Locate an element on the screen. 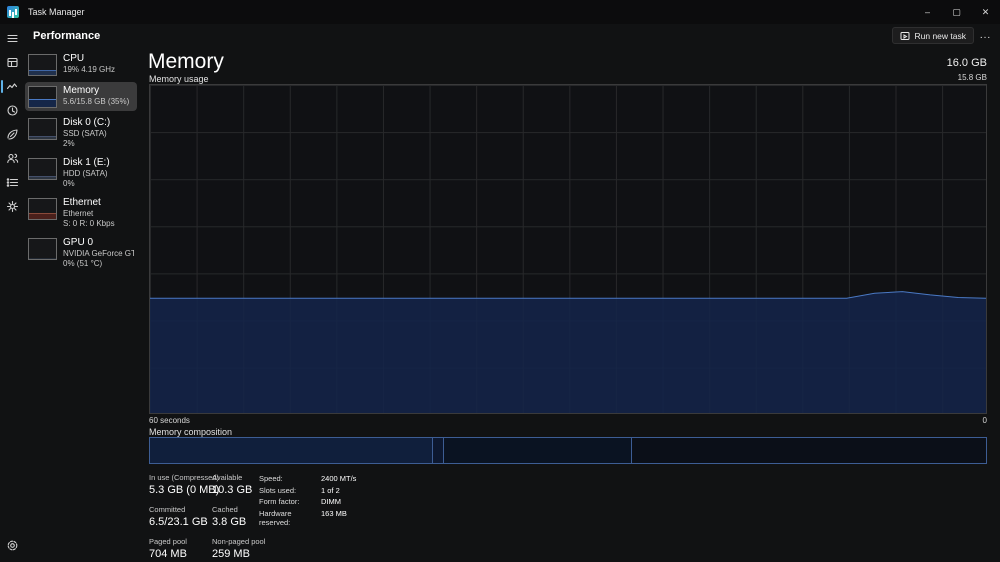 The image size is (1000, 562). x-axis-right-label: 0 is located at coordinates (984, 420).